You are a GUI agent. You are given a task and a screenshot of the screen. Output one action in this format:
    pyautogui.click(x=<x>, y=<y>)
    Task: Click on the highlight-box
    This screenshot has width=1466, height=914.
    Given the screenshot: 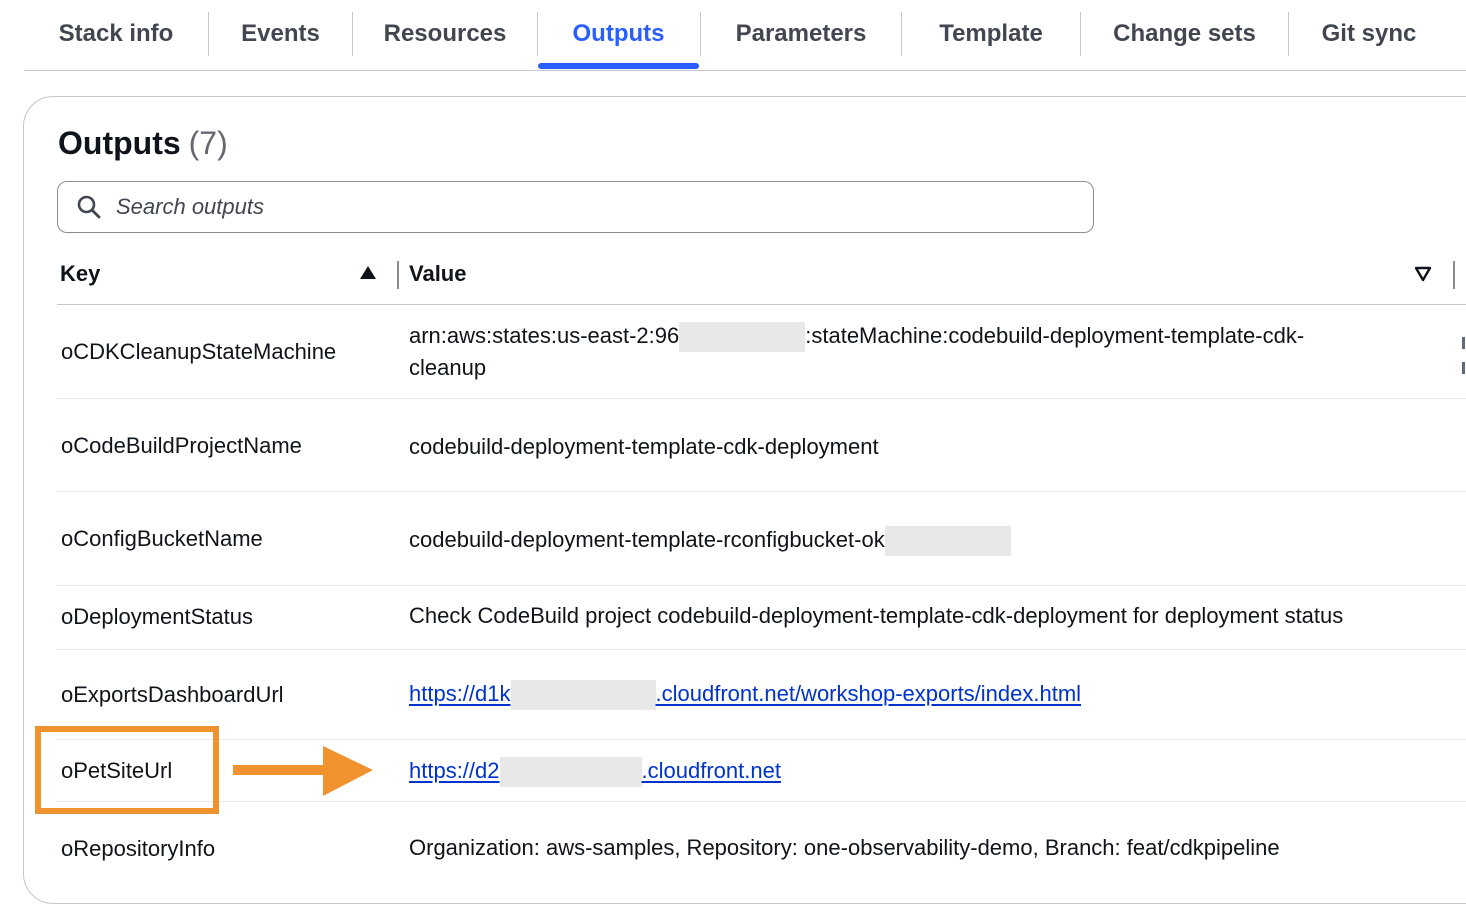 What is the action you would take?
    pyautogui.click(x=127, y=770)
    